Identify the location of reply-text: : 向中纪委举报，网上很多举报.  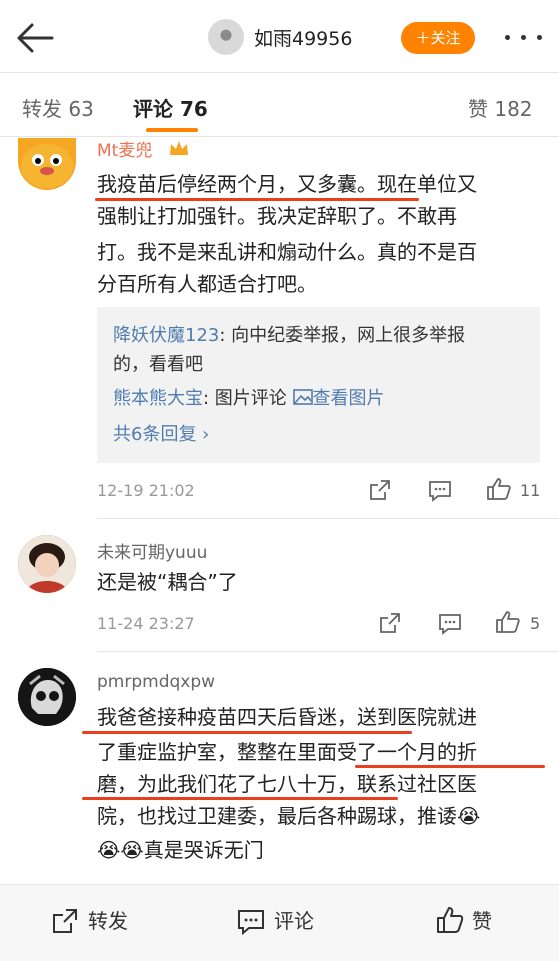
(342, 335).